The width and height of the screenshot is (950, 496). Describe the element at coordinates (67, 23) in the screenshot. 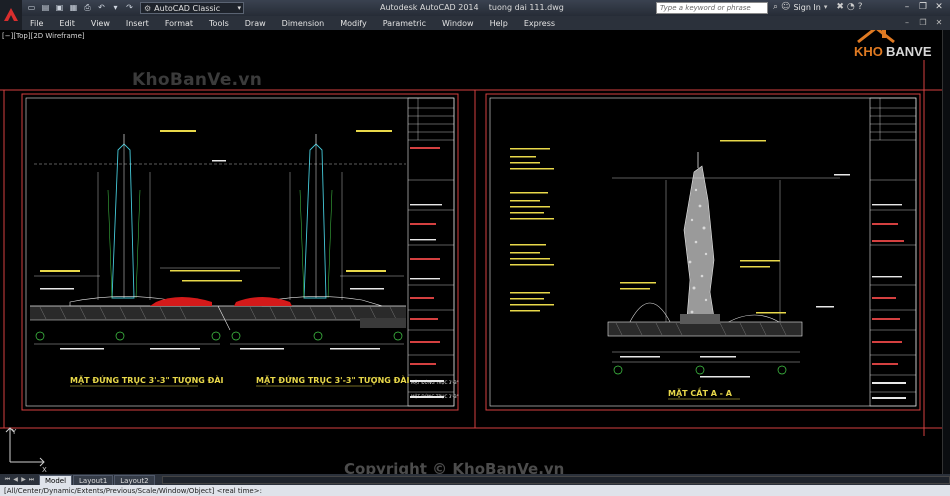

I see `menu-edit: Edit` at that location.